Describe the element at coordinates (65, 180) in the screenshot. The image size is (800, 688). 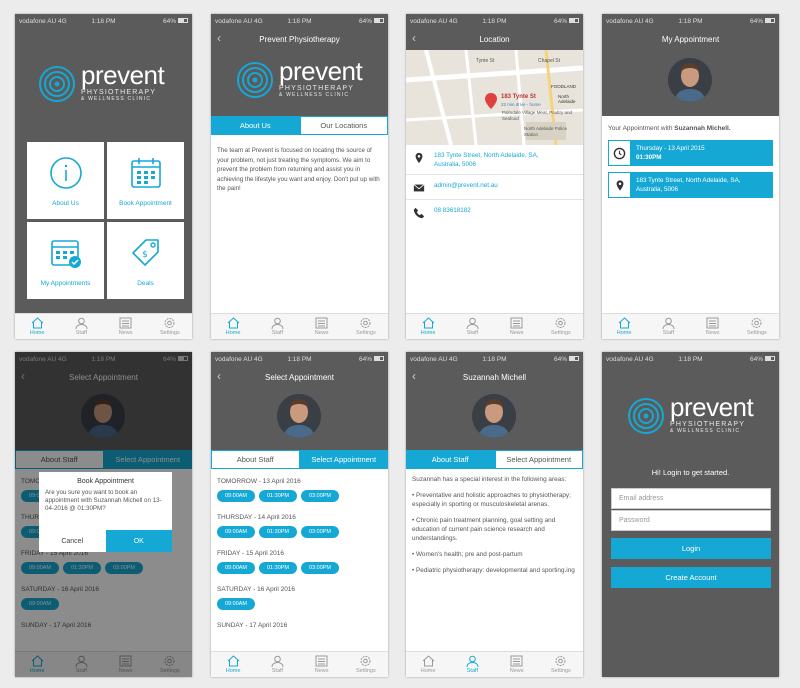
I see `about-us-tile: About Us` at that location.